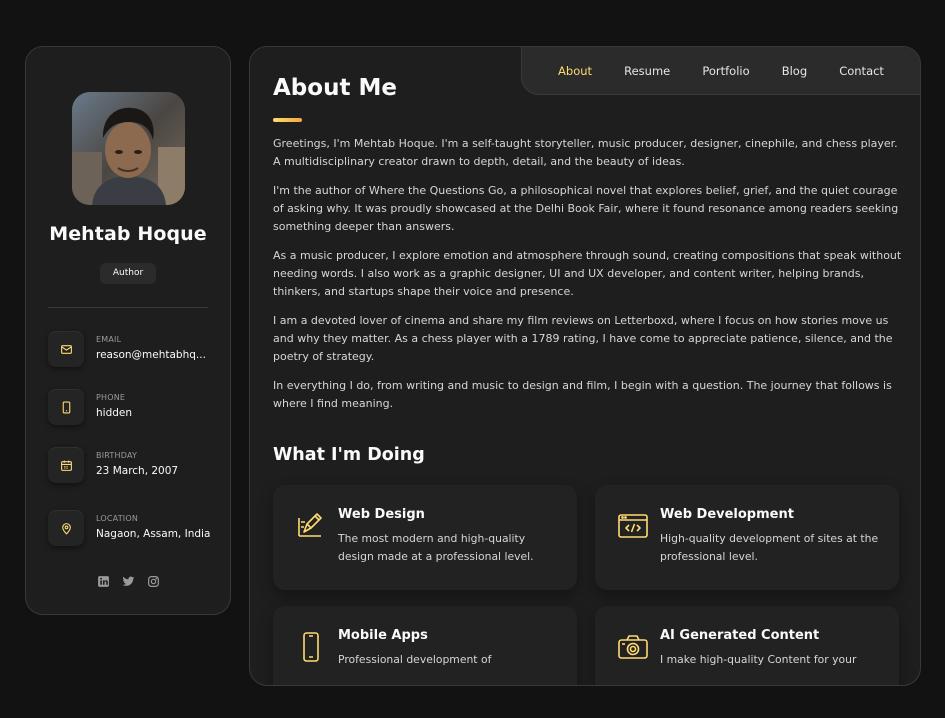  I want to click on contact-birthday: Birthday 23 March, 2007, so click(133, 467).